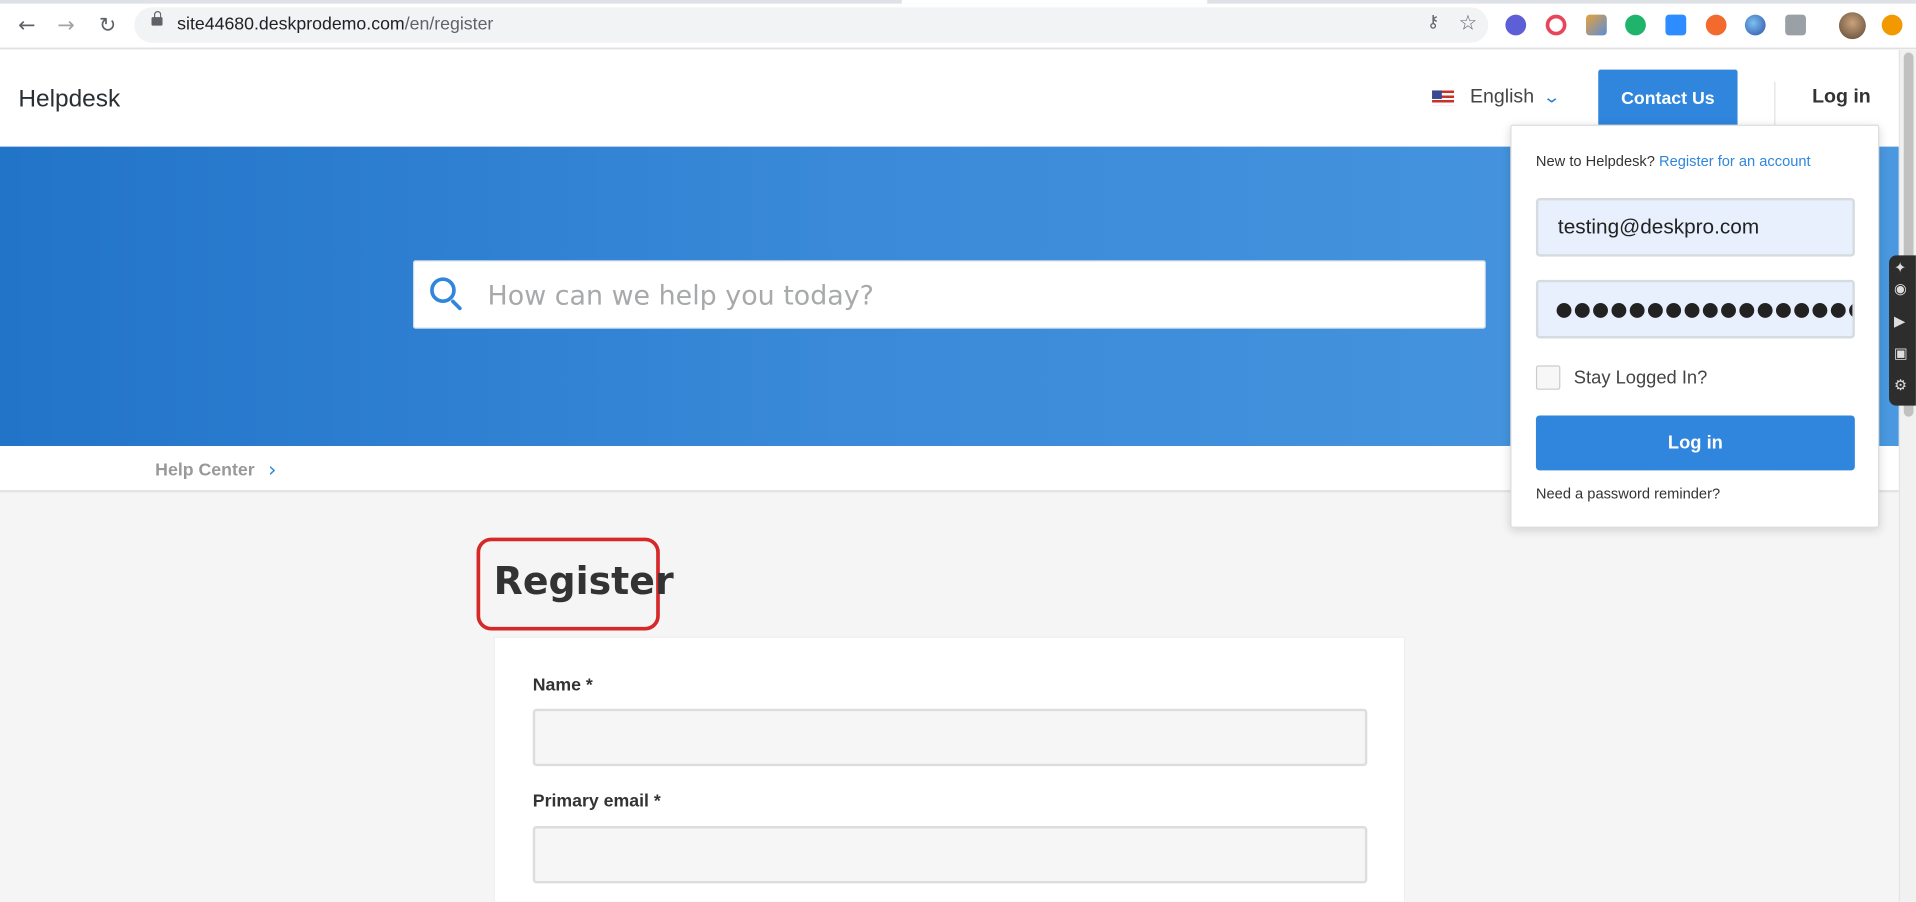  I want to click on email-label: Primary email *, so click(596, 801).